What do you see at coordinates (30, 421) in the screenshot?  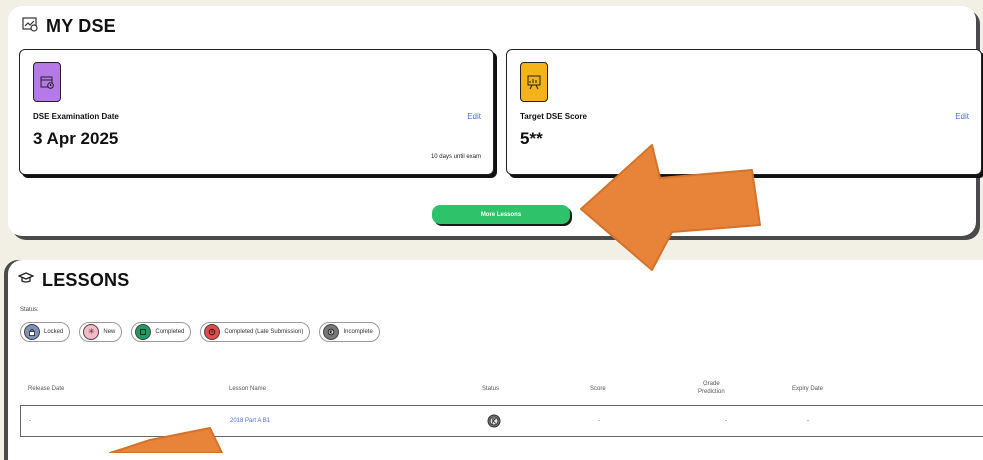 I see `release-date-cell: -` at bounding box center [30, 421].